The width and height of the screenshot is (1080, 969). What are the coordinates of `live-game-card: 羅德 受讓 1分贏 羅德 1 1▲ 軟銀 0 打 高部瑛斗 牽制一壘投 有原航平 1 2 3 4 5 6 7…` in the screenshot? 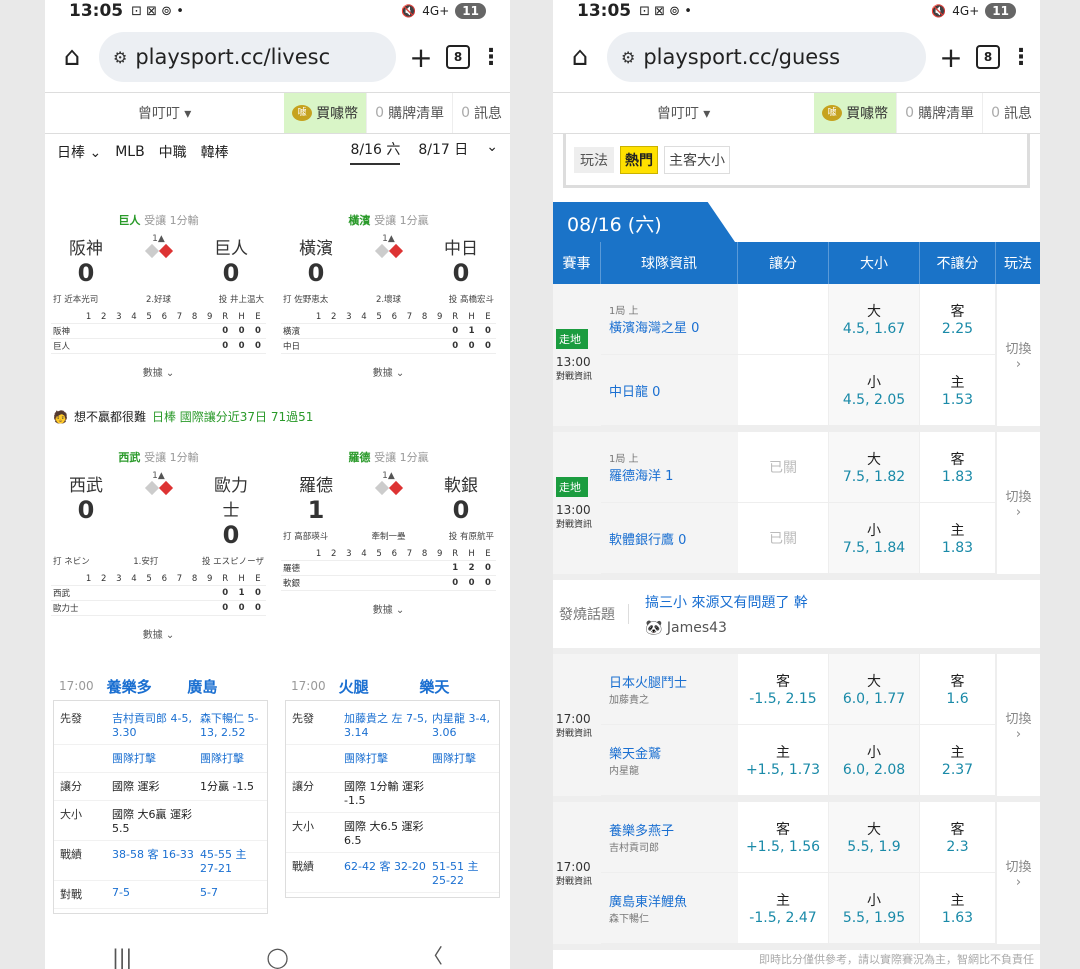 It's located at (388, 532).